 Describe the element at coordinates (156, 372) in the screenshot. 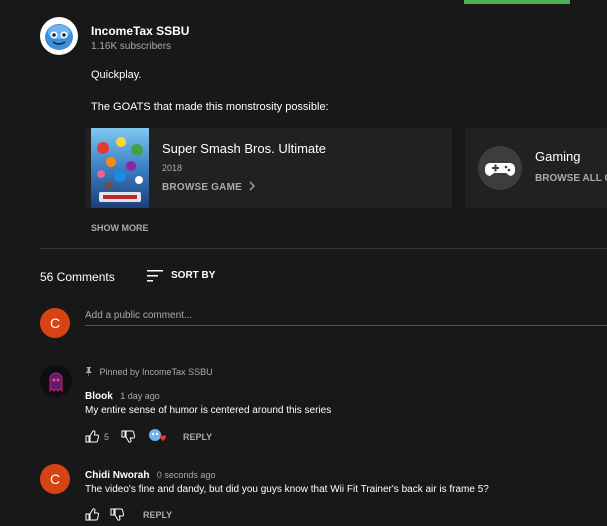

I see `pinned-label: Pinned by IncomeTax SSBU` at that location.